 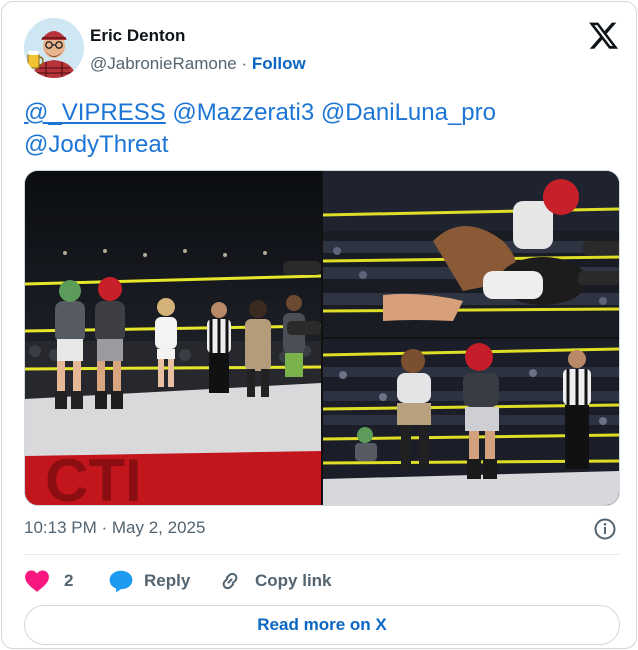 What do you see at coordinates (121, 581) in the screenshot?
I see `reply-bubble-icon` at bounding box center [121, 581].